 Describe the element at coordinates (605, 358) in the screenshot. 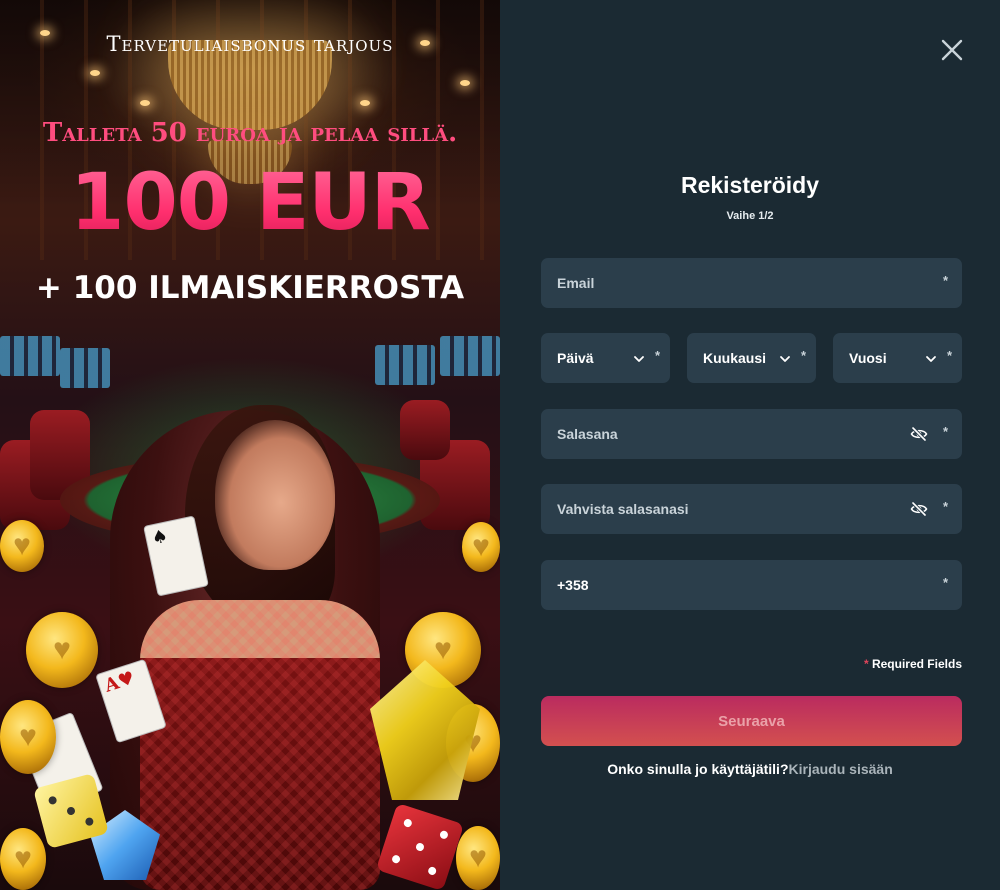

I see `day-select: Päivä *` at that location.